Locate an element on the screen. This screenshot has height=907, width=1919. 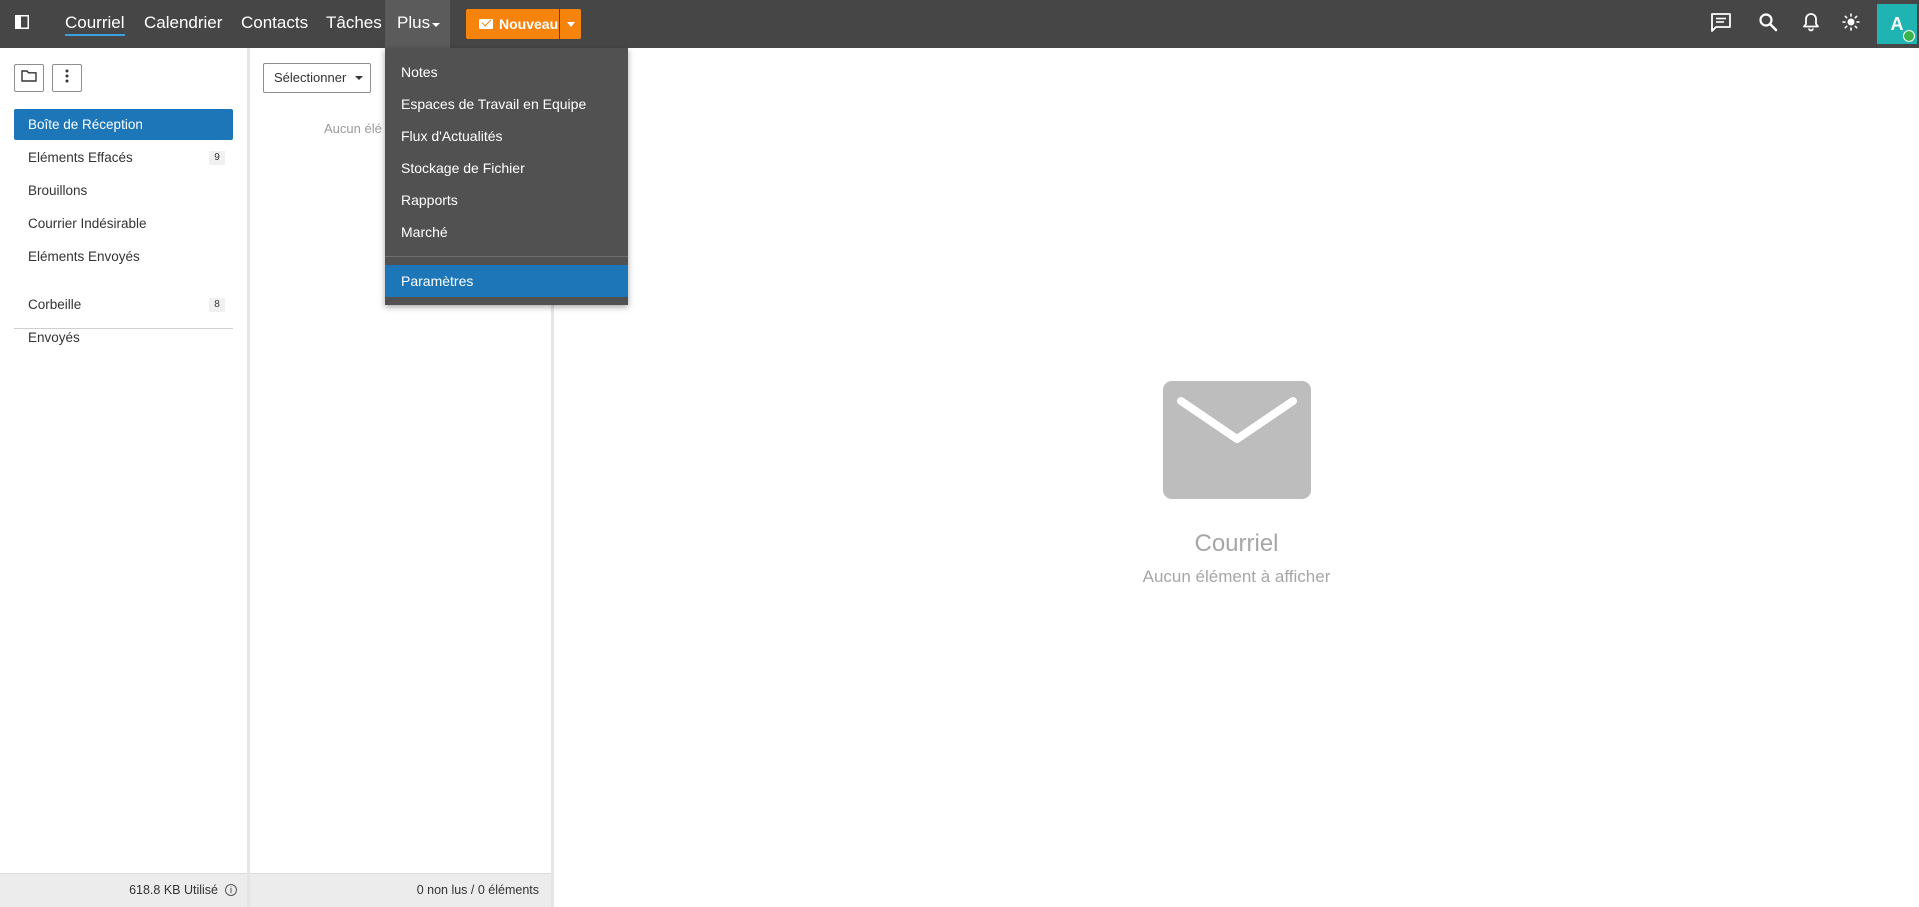
search-button is located at coordinates (1768, 24).